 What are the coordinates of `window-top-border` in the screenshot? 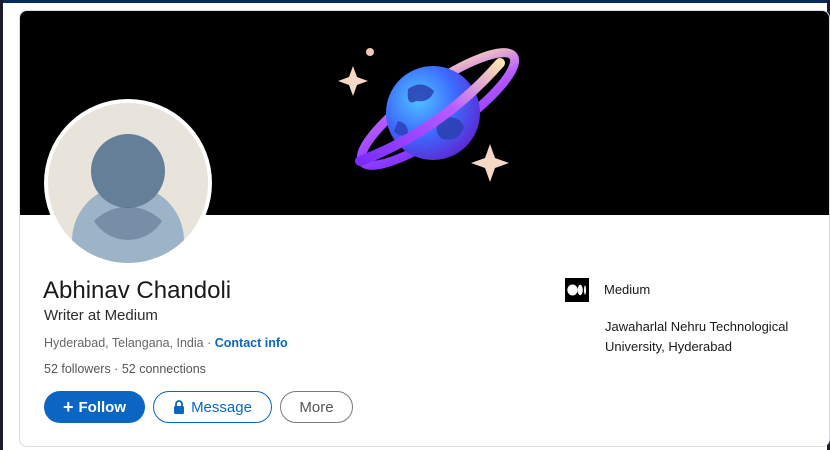 It's located at (415, 1).